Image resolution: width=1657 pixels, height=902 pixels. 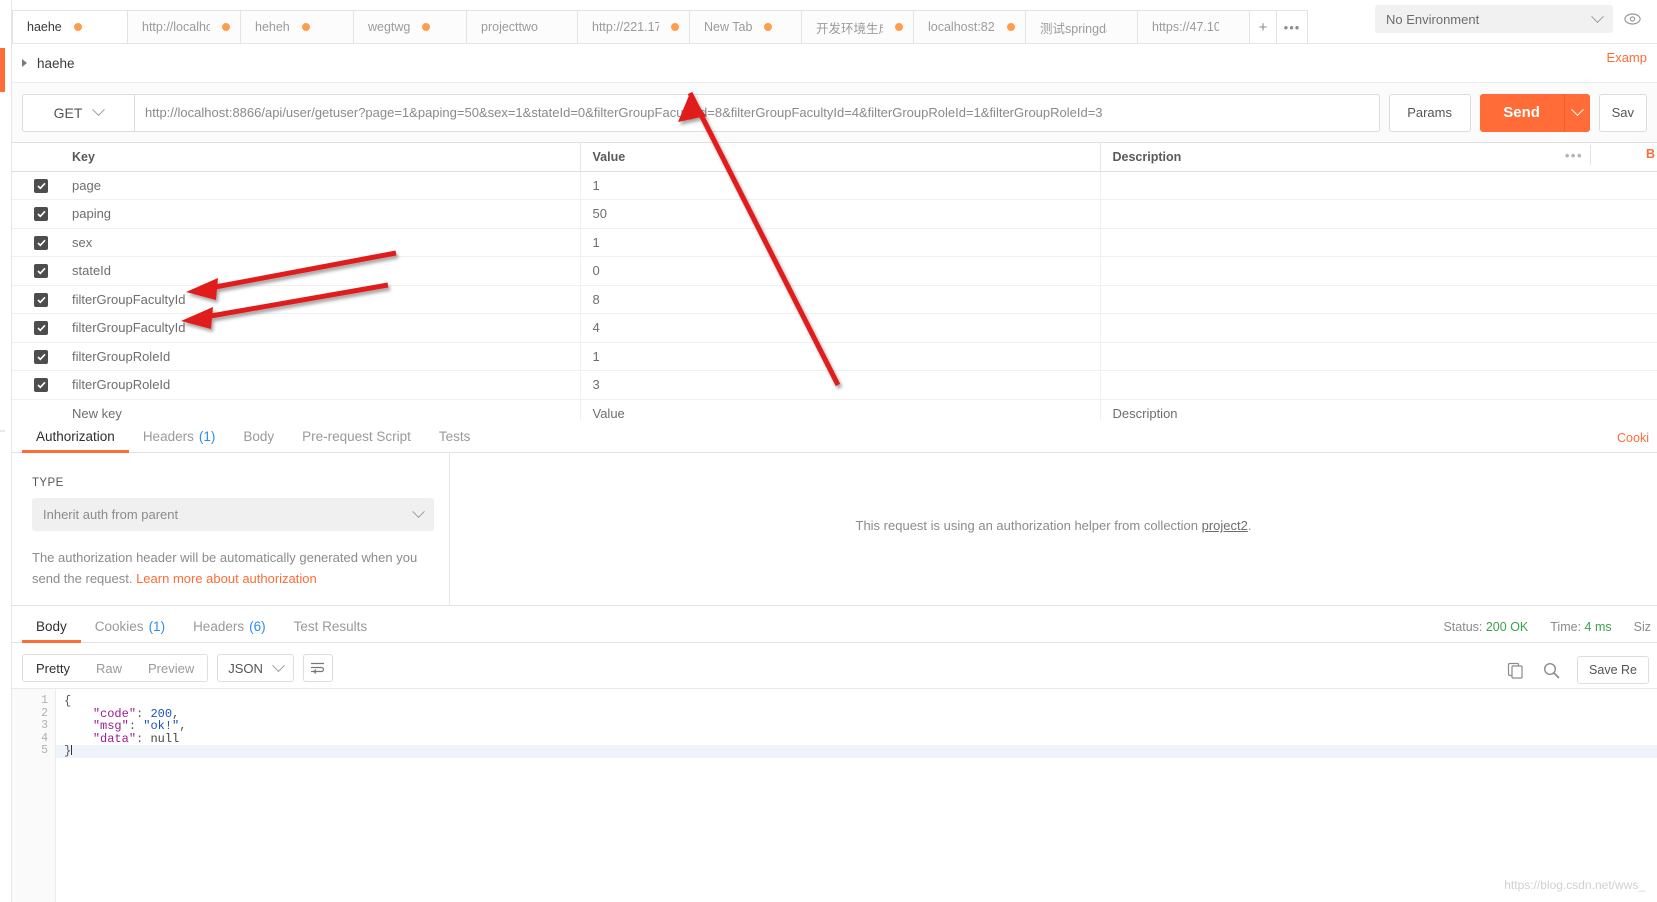 I want to click on tab-label: Body, so click(x=259, y=436).